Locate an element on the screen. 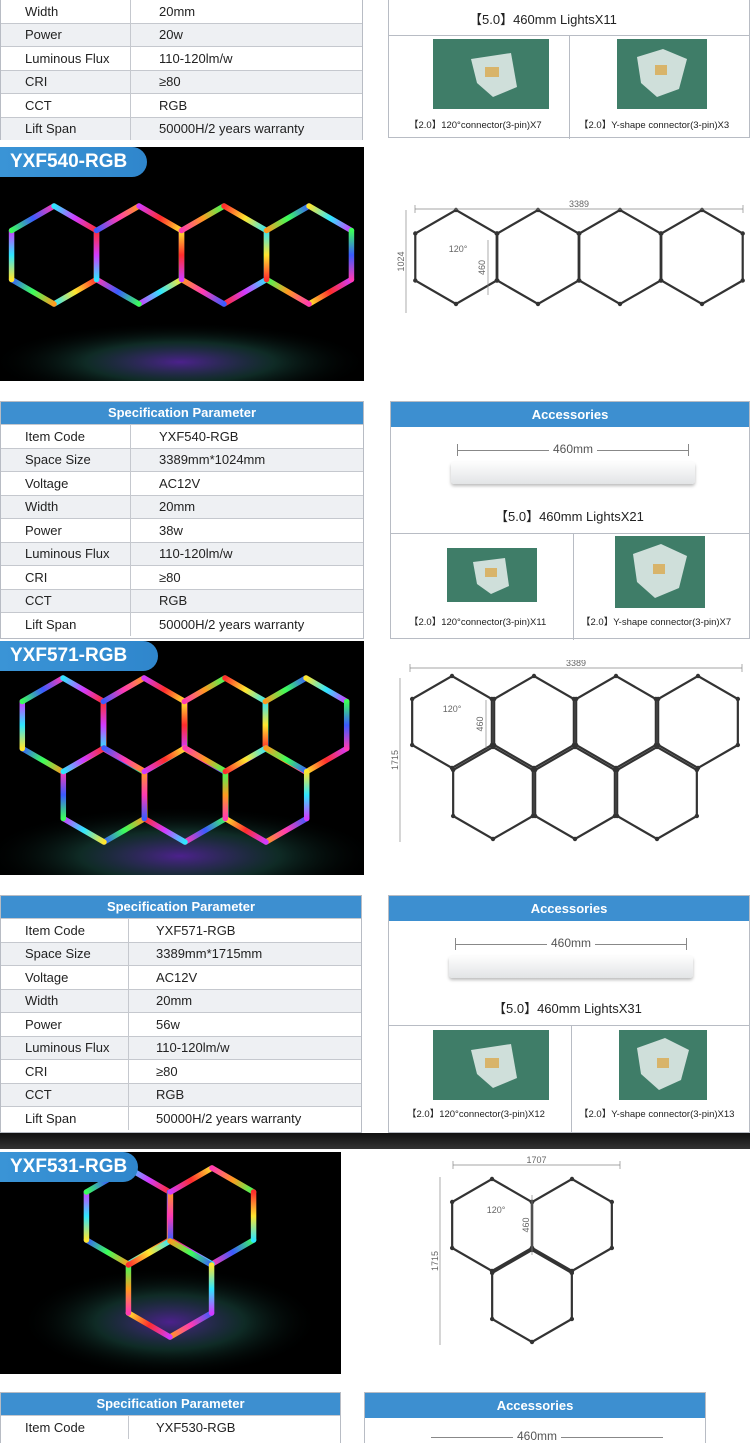  spec-key: Power is located at coordinates (66, 34).